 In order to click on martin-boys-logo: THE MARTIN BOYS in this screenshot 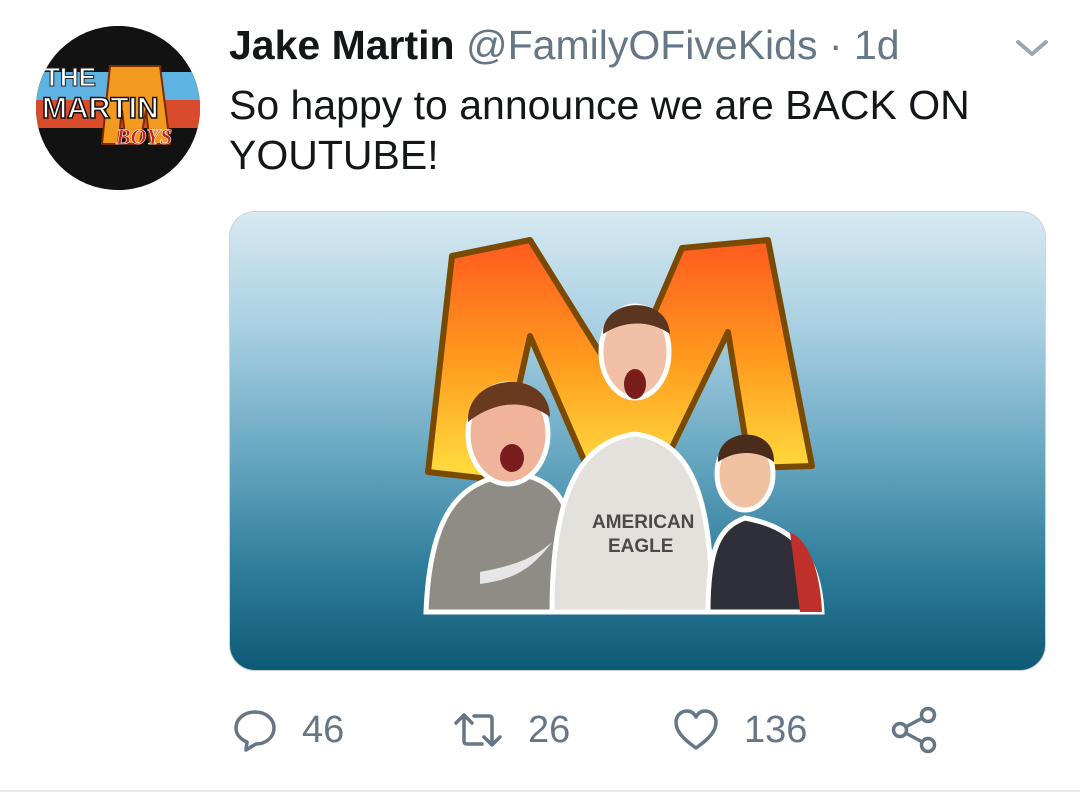, I will do `click(118, 108)`.